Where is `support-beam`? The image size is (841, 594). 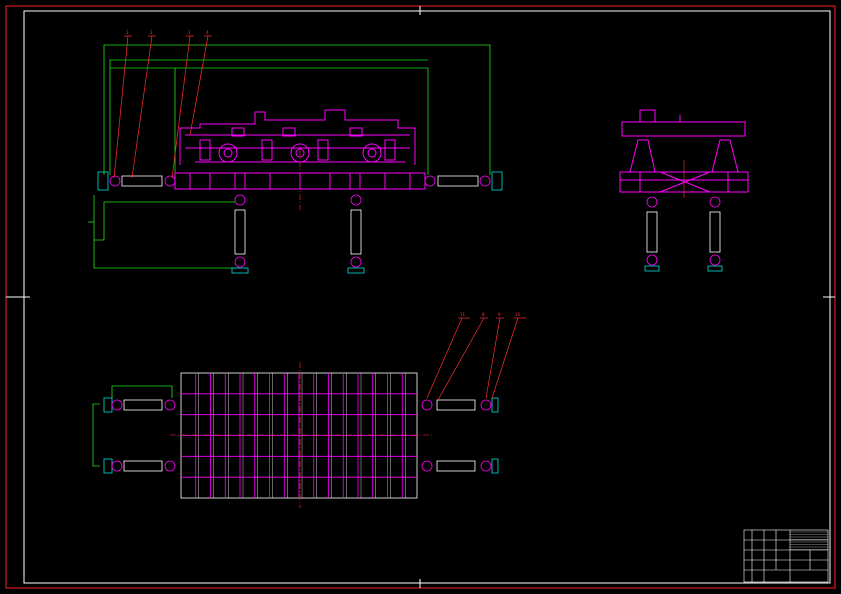
support-beam is located at coordinates (300, 181).